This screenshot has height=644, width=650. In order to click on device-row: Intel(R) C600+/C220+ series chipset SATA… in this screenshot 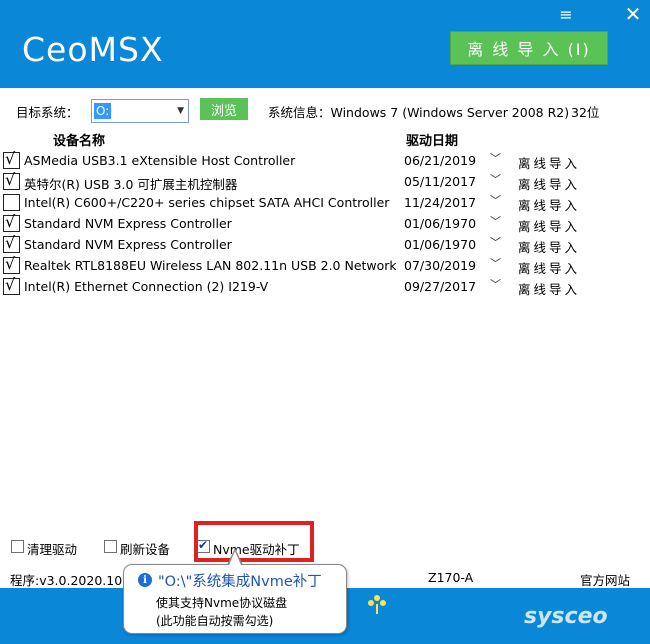, I will do `click(325, 202)`.